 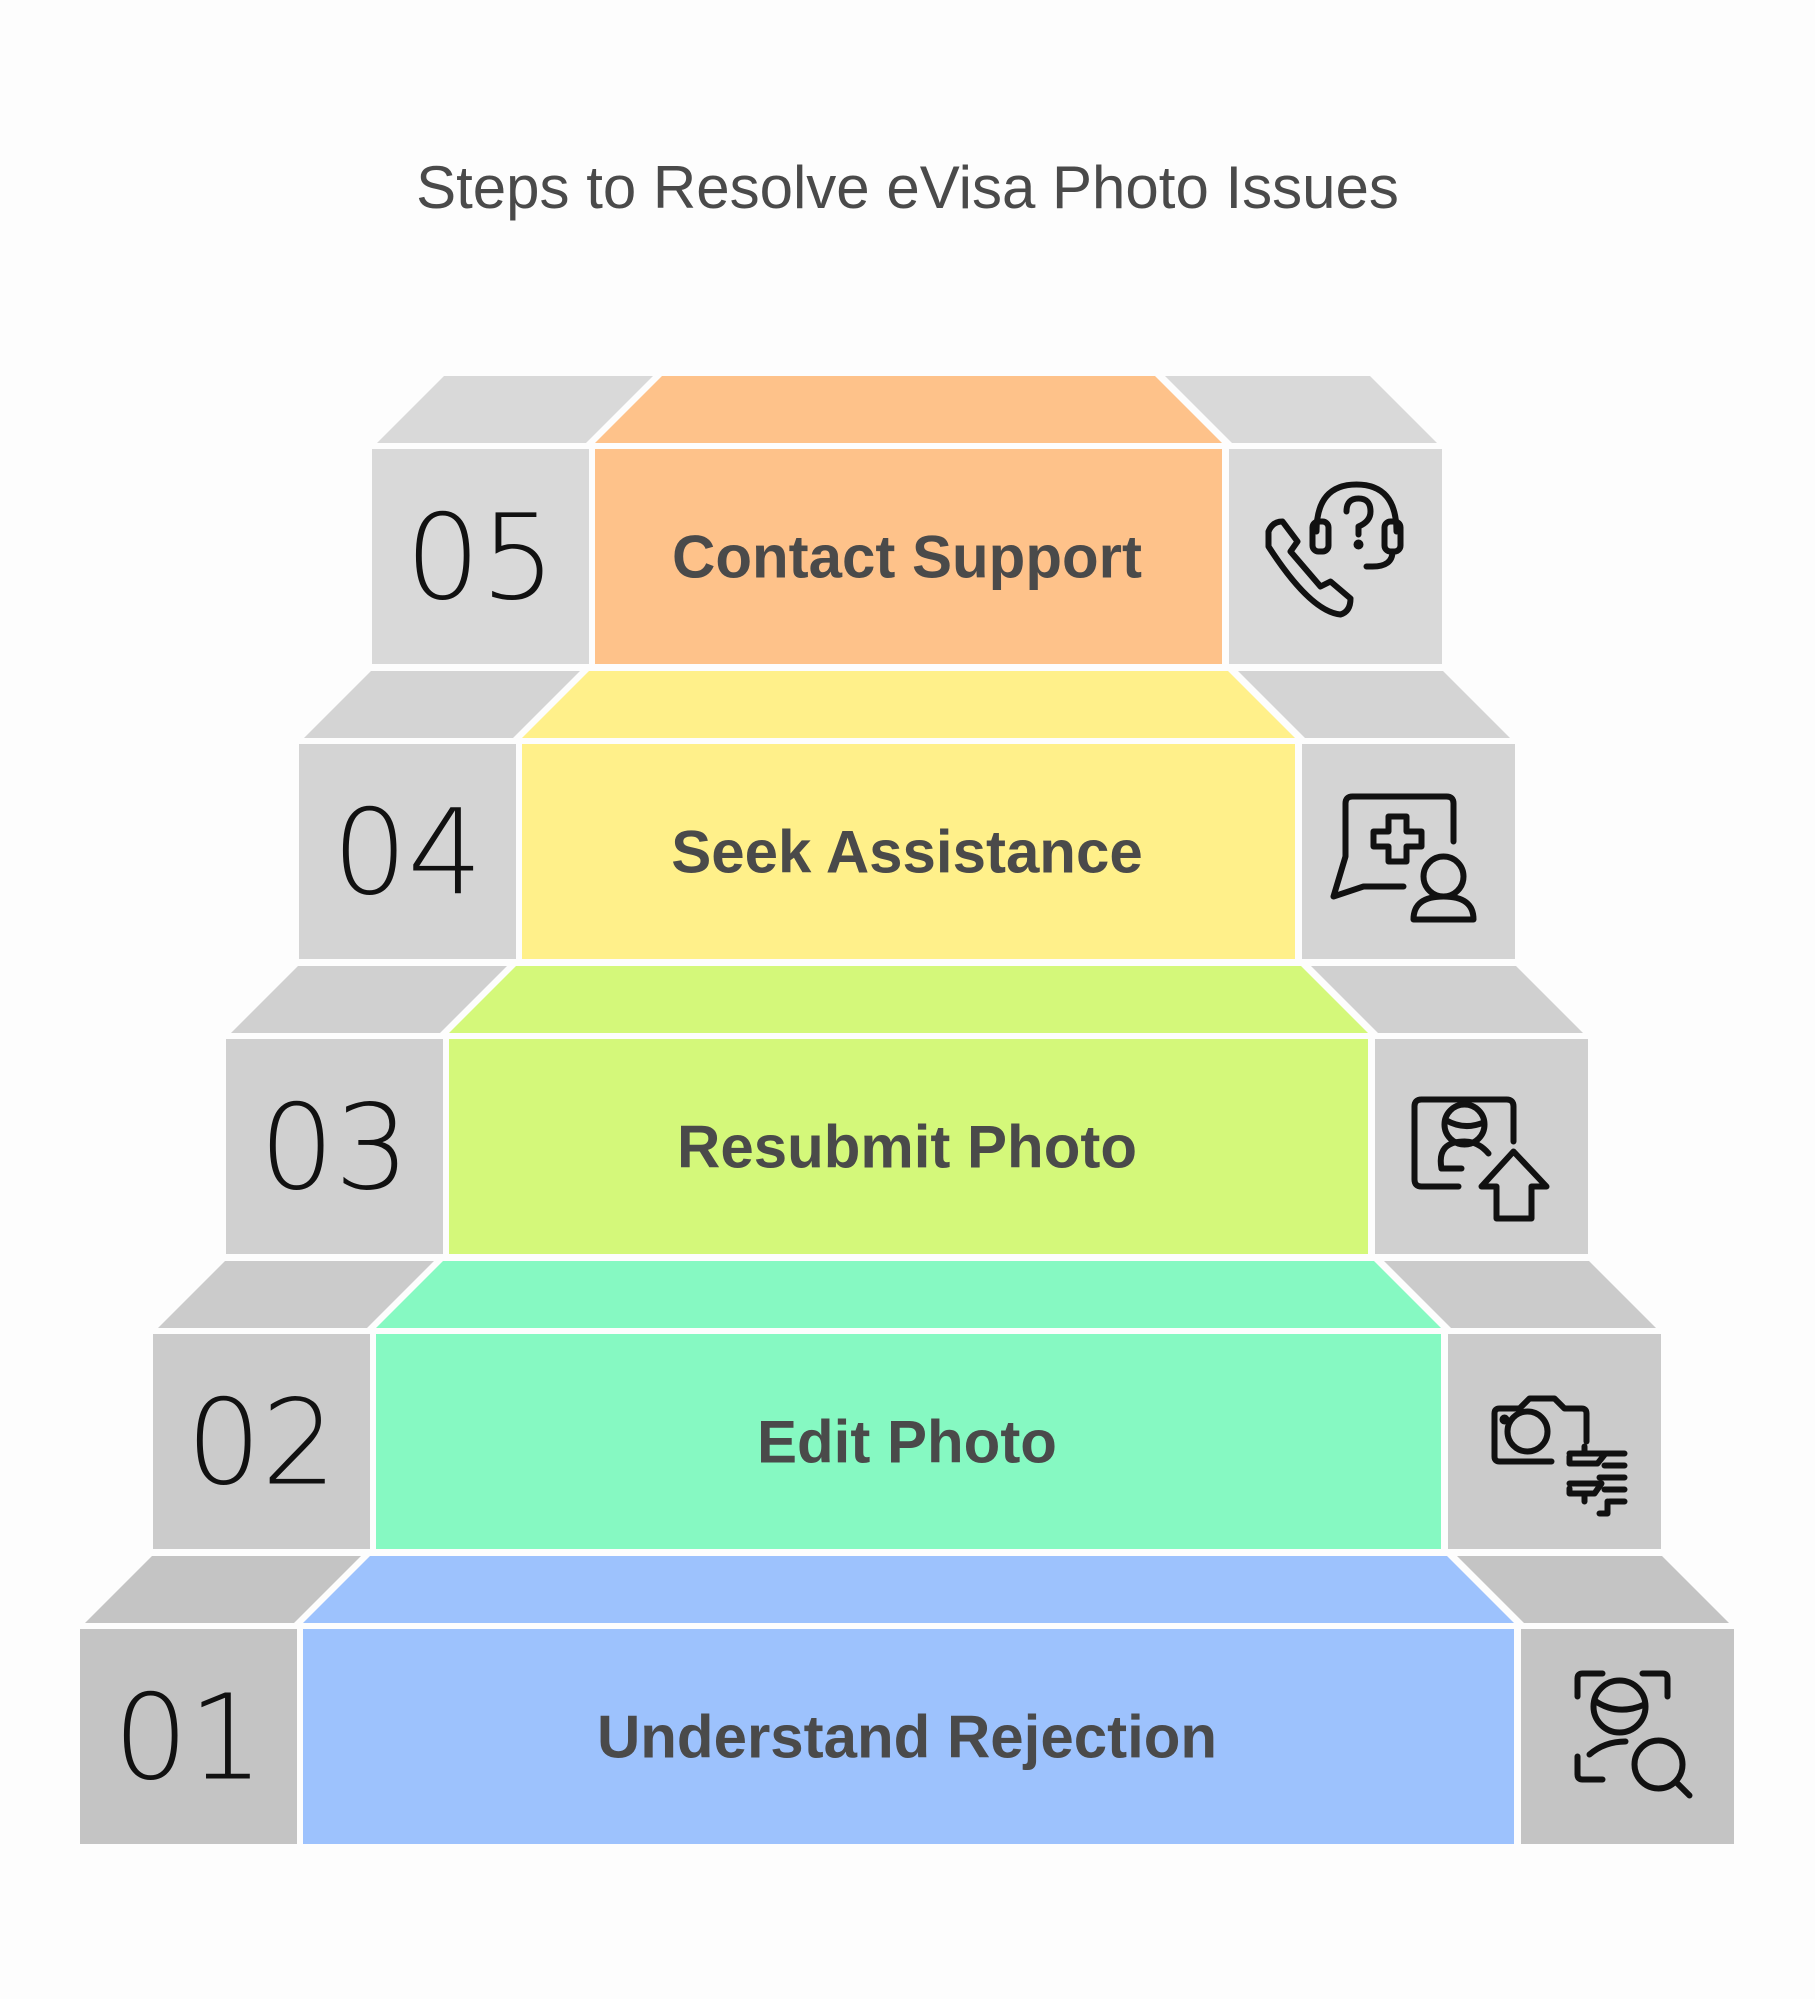 What do you see at coordinates (907, 815) in the screenshot?
I see `step-04: 04 Seek Assistance` at bounding box center [907, 815].